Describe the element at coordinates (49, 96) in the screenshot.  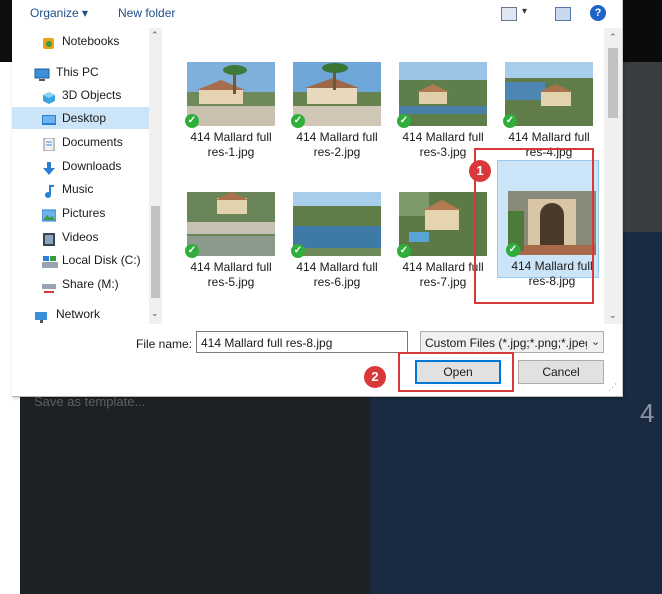
I see `cube-icon` at that location.